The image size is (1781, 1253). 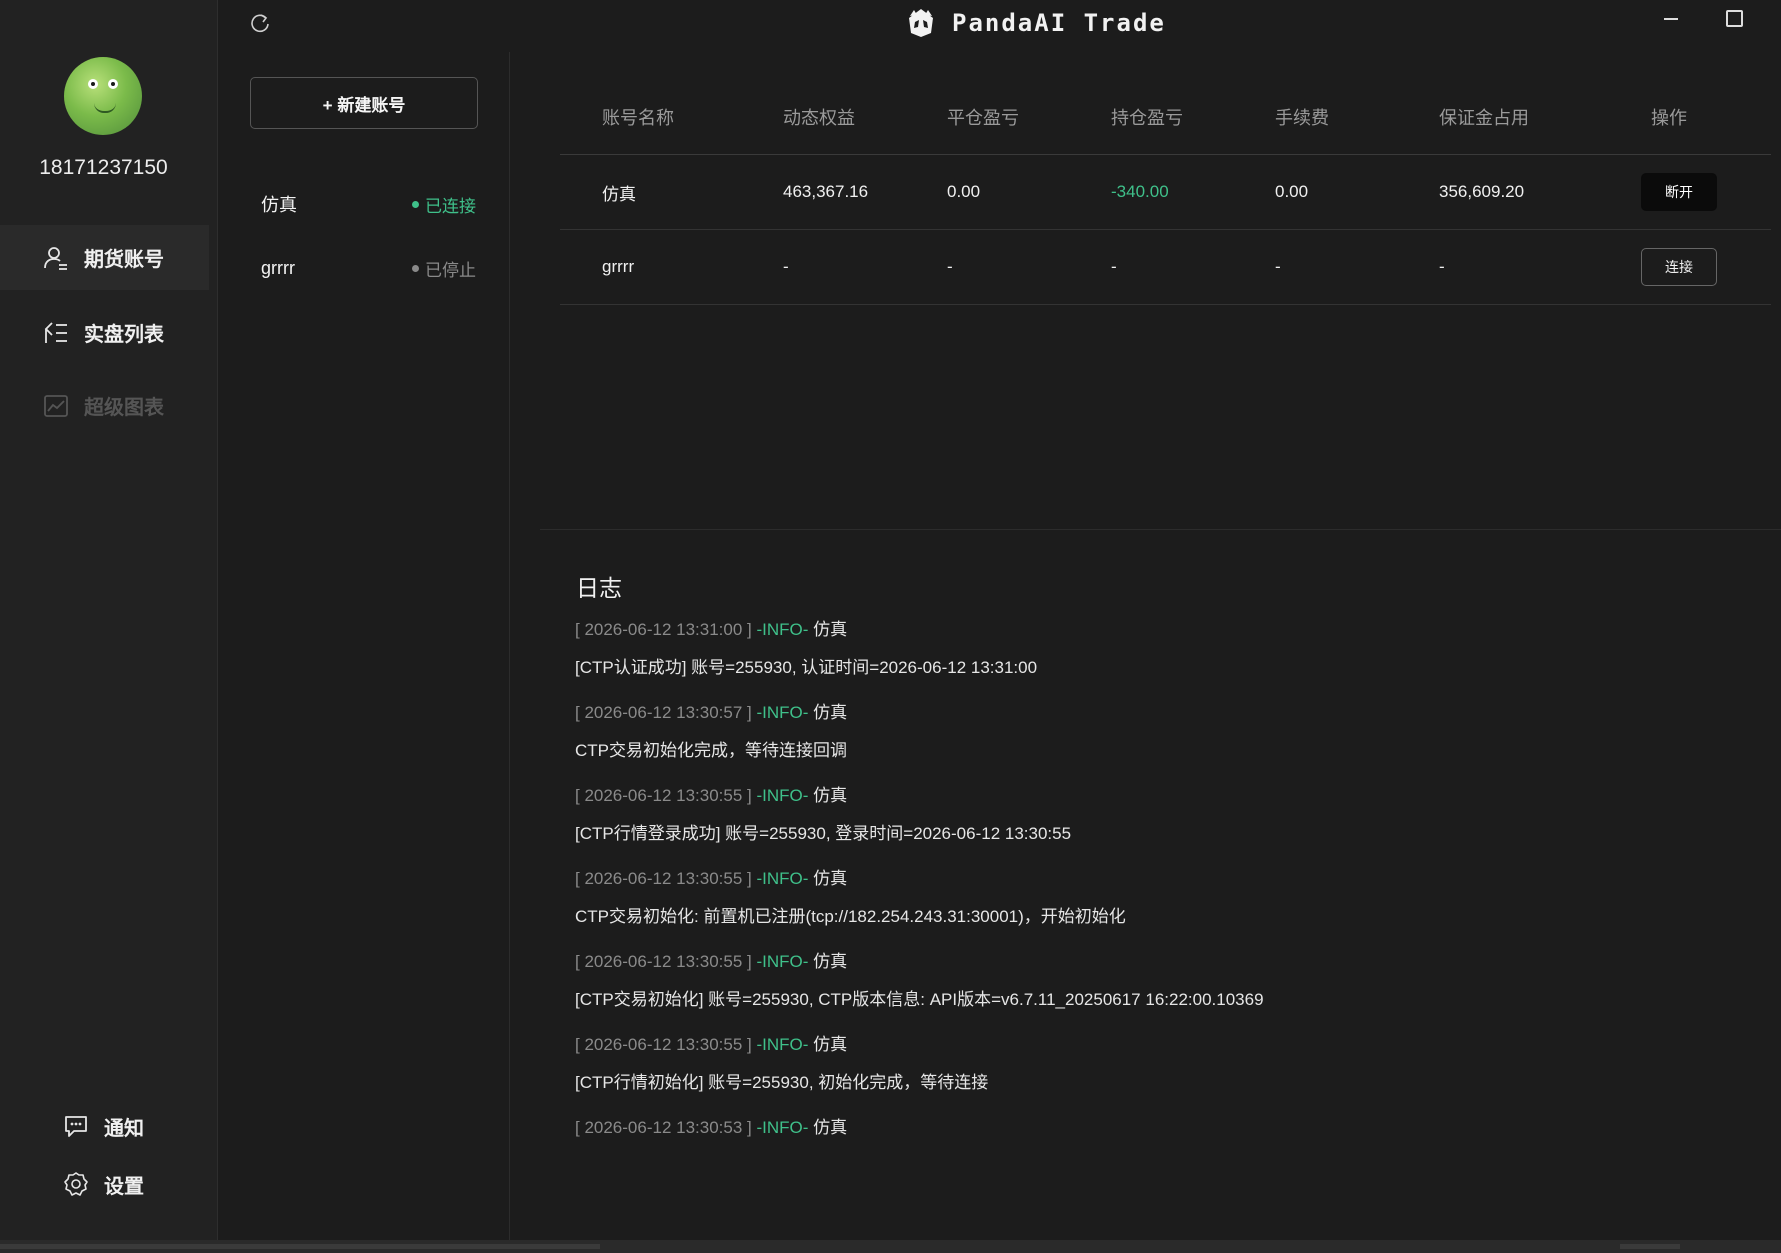 I want to click on cell-position-pnl: -, so click(x=1192, y=267).